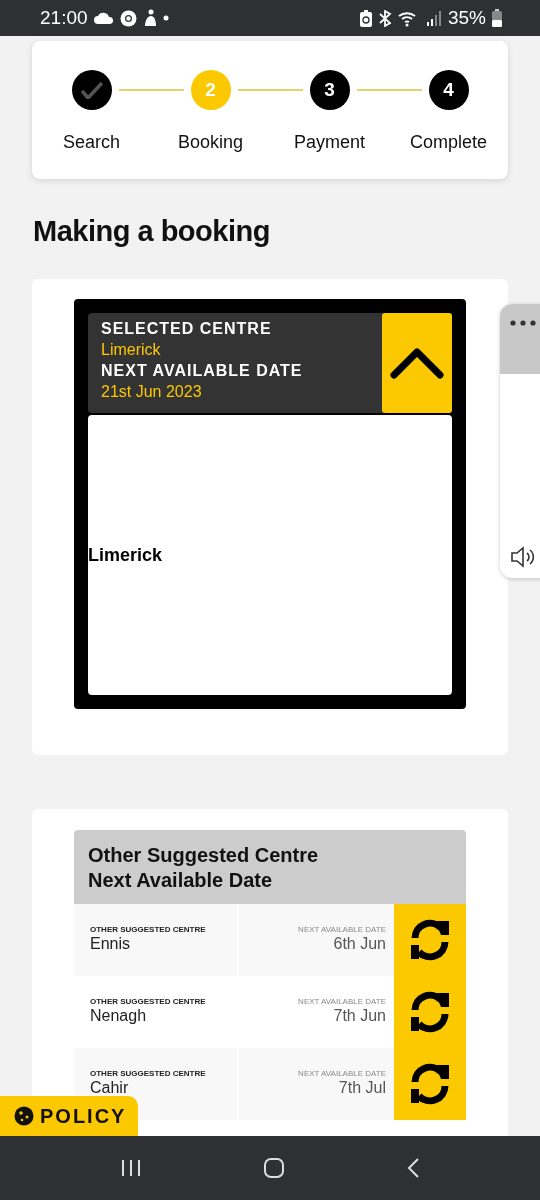 This screenshot has width=540, height=1200. What do you see at coordinates (91, 90) in the screenshot?
I see `check-icon` at bounding box center [91, 90].